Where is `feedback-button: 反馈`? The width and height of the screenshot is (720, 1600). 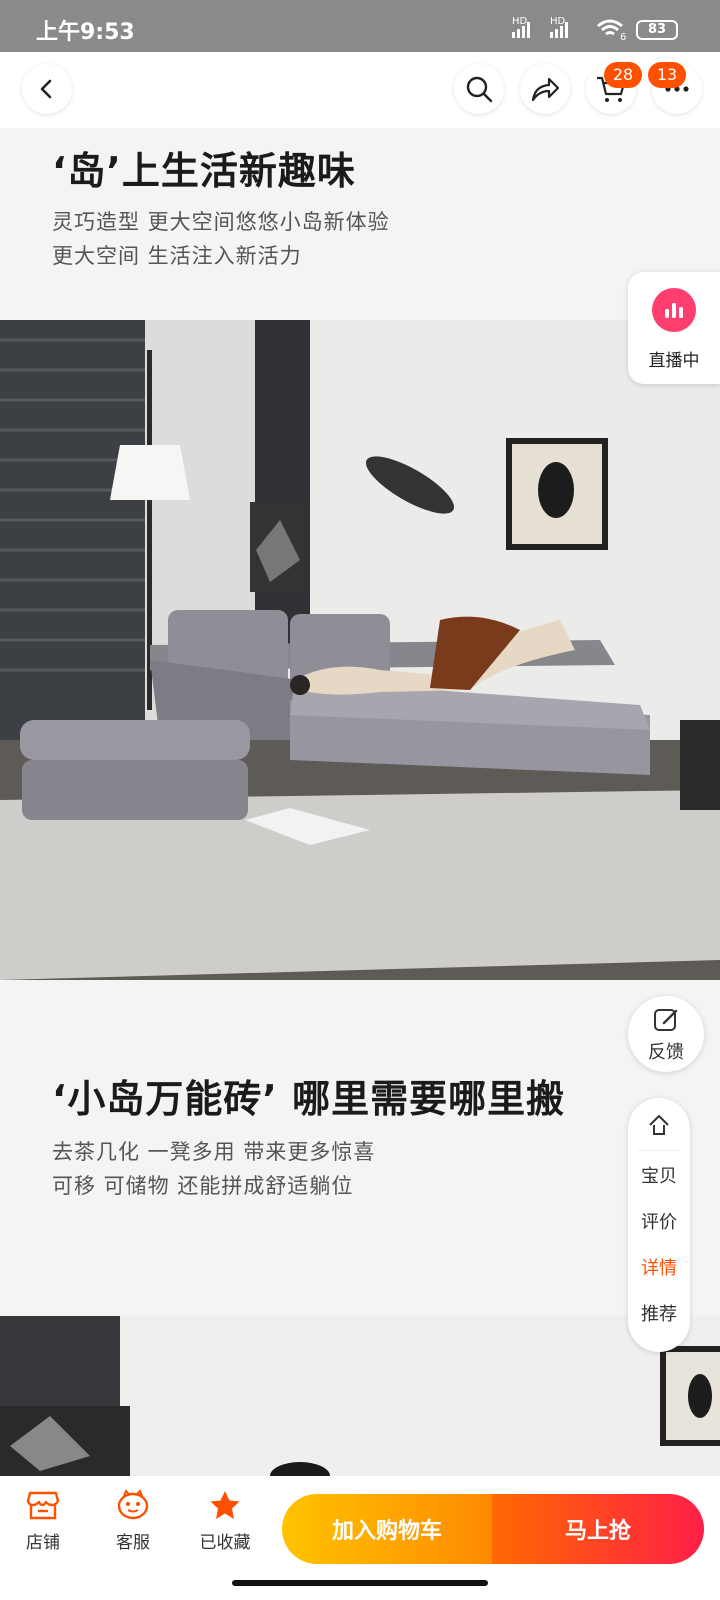
feedback-button: 反馈 is located at coordinates (666, 1034).